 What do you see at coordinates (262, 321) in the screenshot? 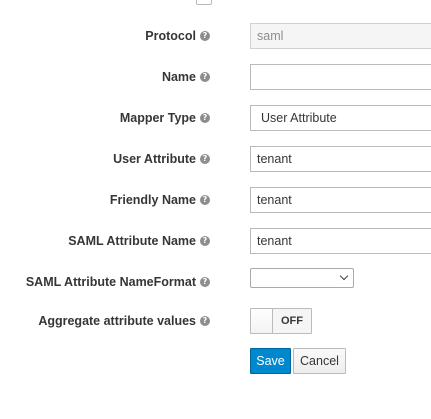
I see `toggle-handle` at bounding box center [262, 321].